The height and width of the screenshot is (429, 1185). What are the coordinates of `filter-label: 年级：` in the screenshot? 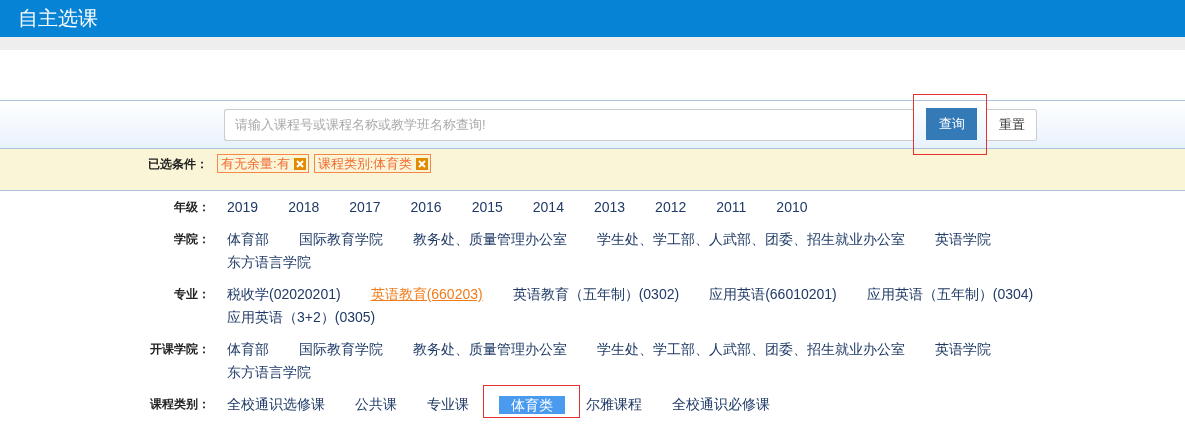 It's located at (191, 207).